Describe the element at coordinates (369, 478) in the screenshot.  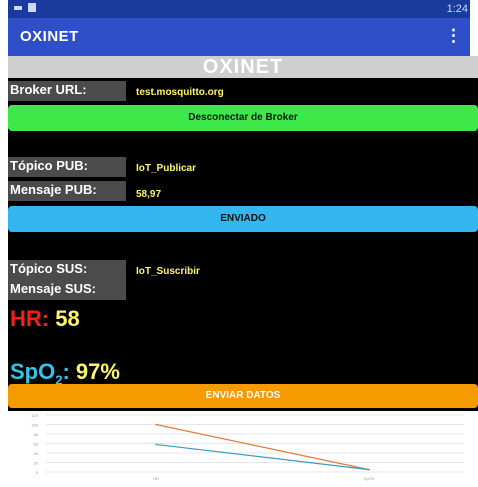
I see `chart-x-tick-label: SpO2` at that location.